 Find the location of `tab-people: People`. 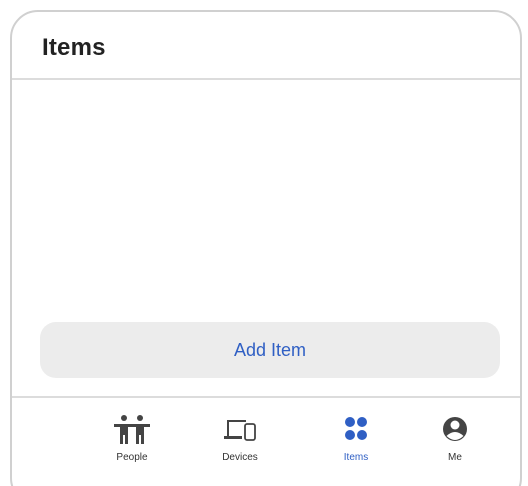

tab-people: People is located at coordinates (132, 445).